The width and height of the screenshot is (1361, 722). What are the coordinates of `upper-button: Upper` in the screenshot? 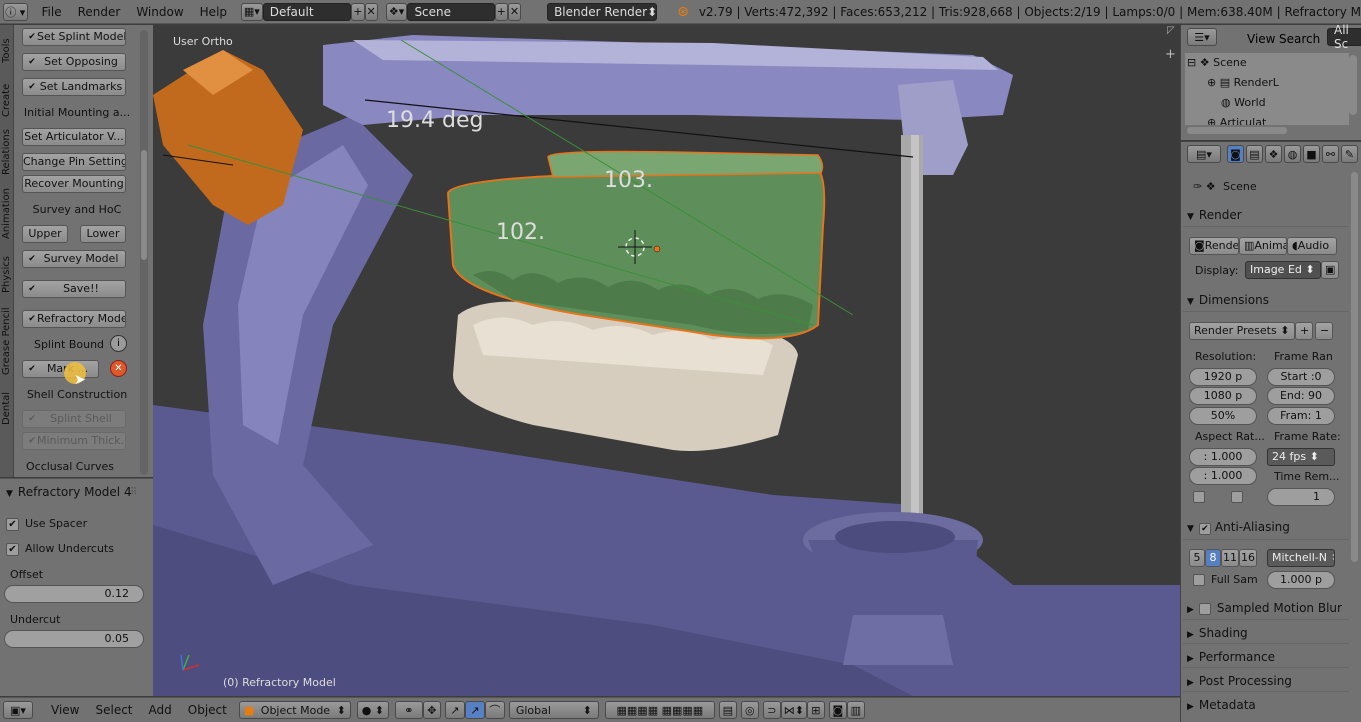 It's located at (45, 234).